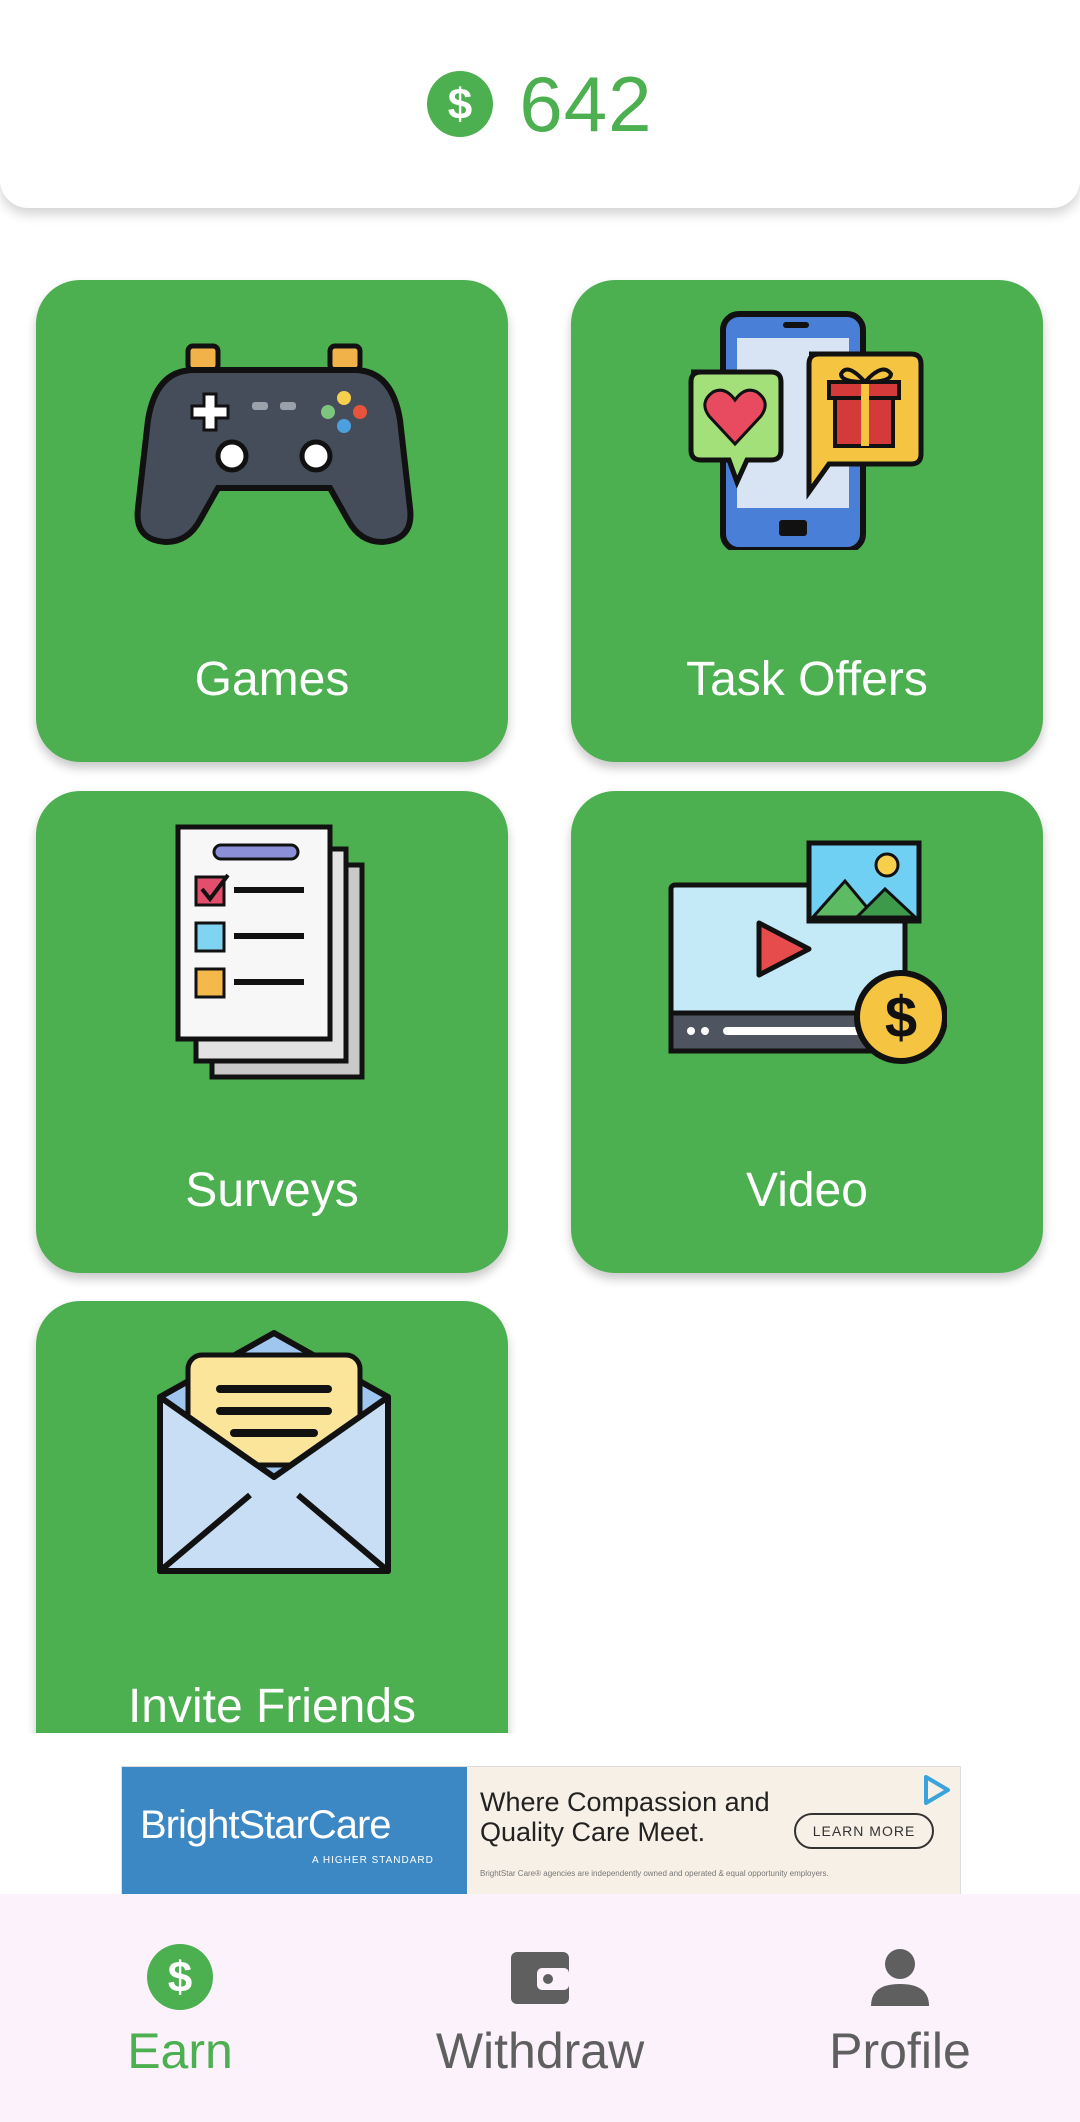 The width and height of the screenshot is (1080, 2122). I want to click on video-tile: $ Video, so click(807, 1032).